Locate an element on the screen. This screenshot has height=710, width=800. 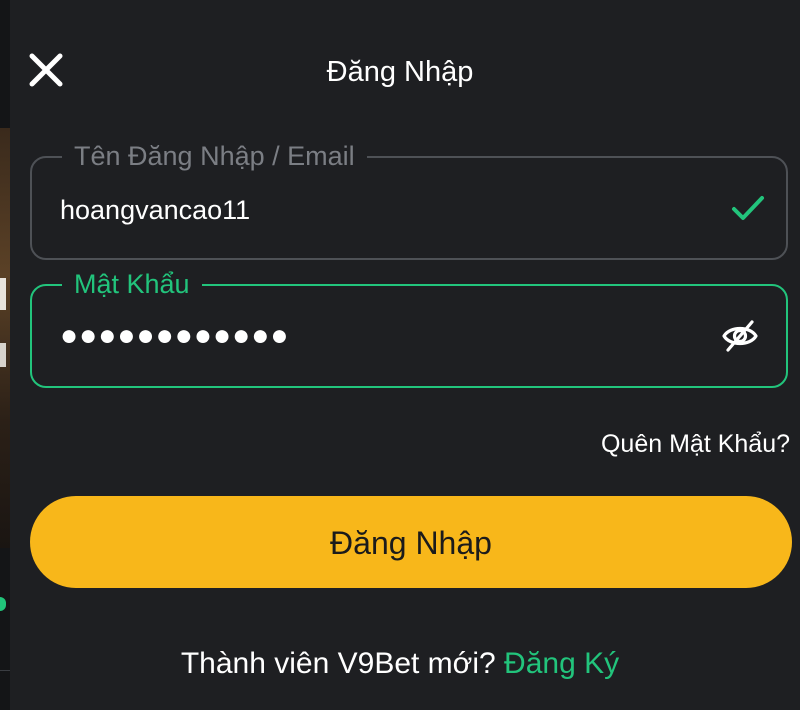
password-input: ●●●●●●●●●●●● is located at coordinates (174, 336).